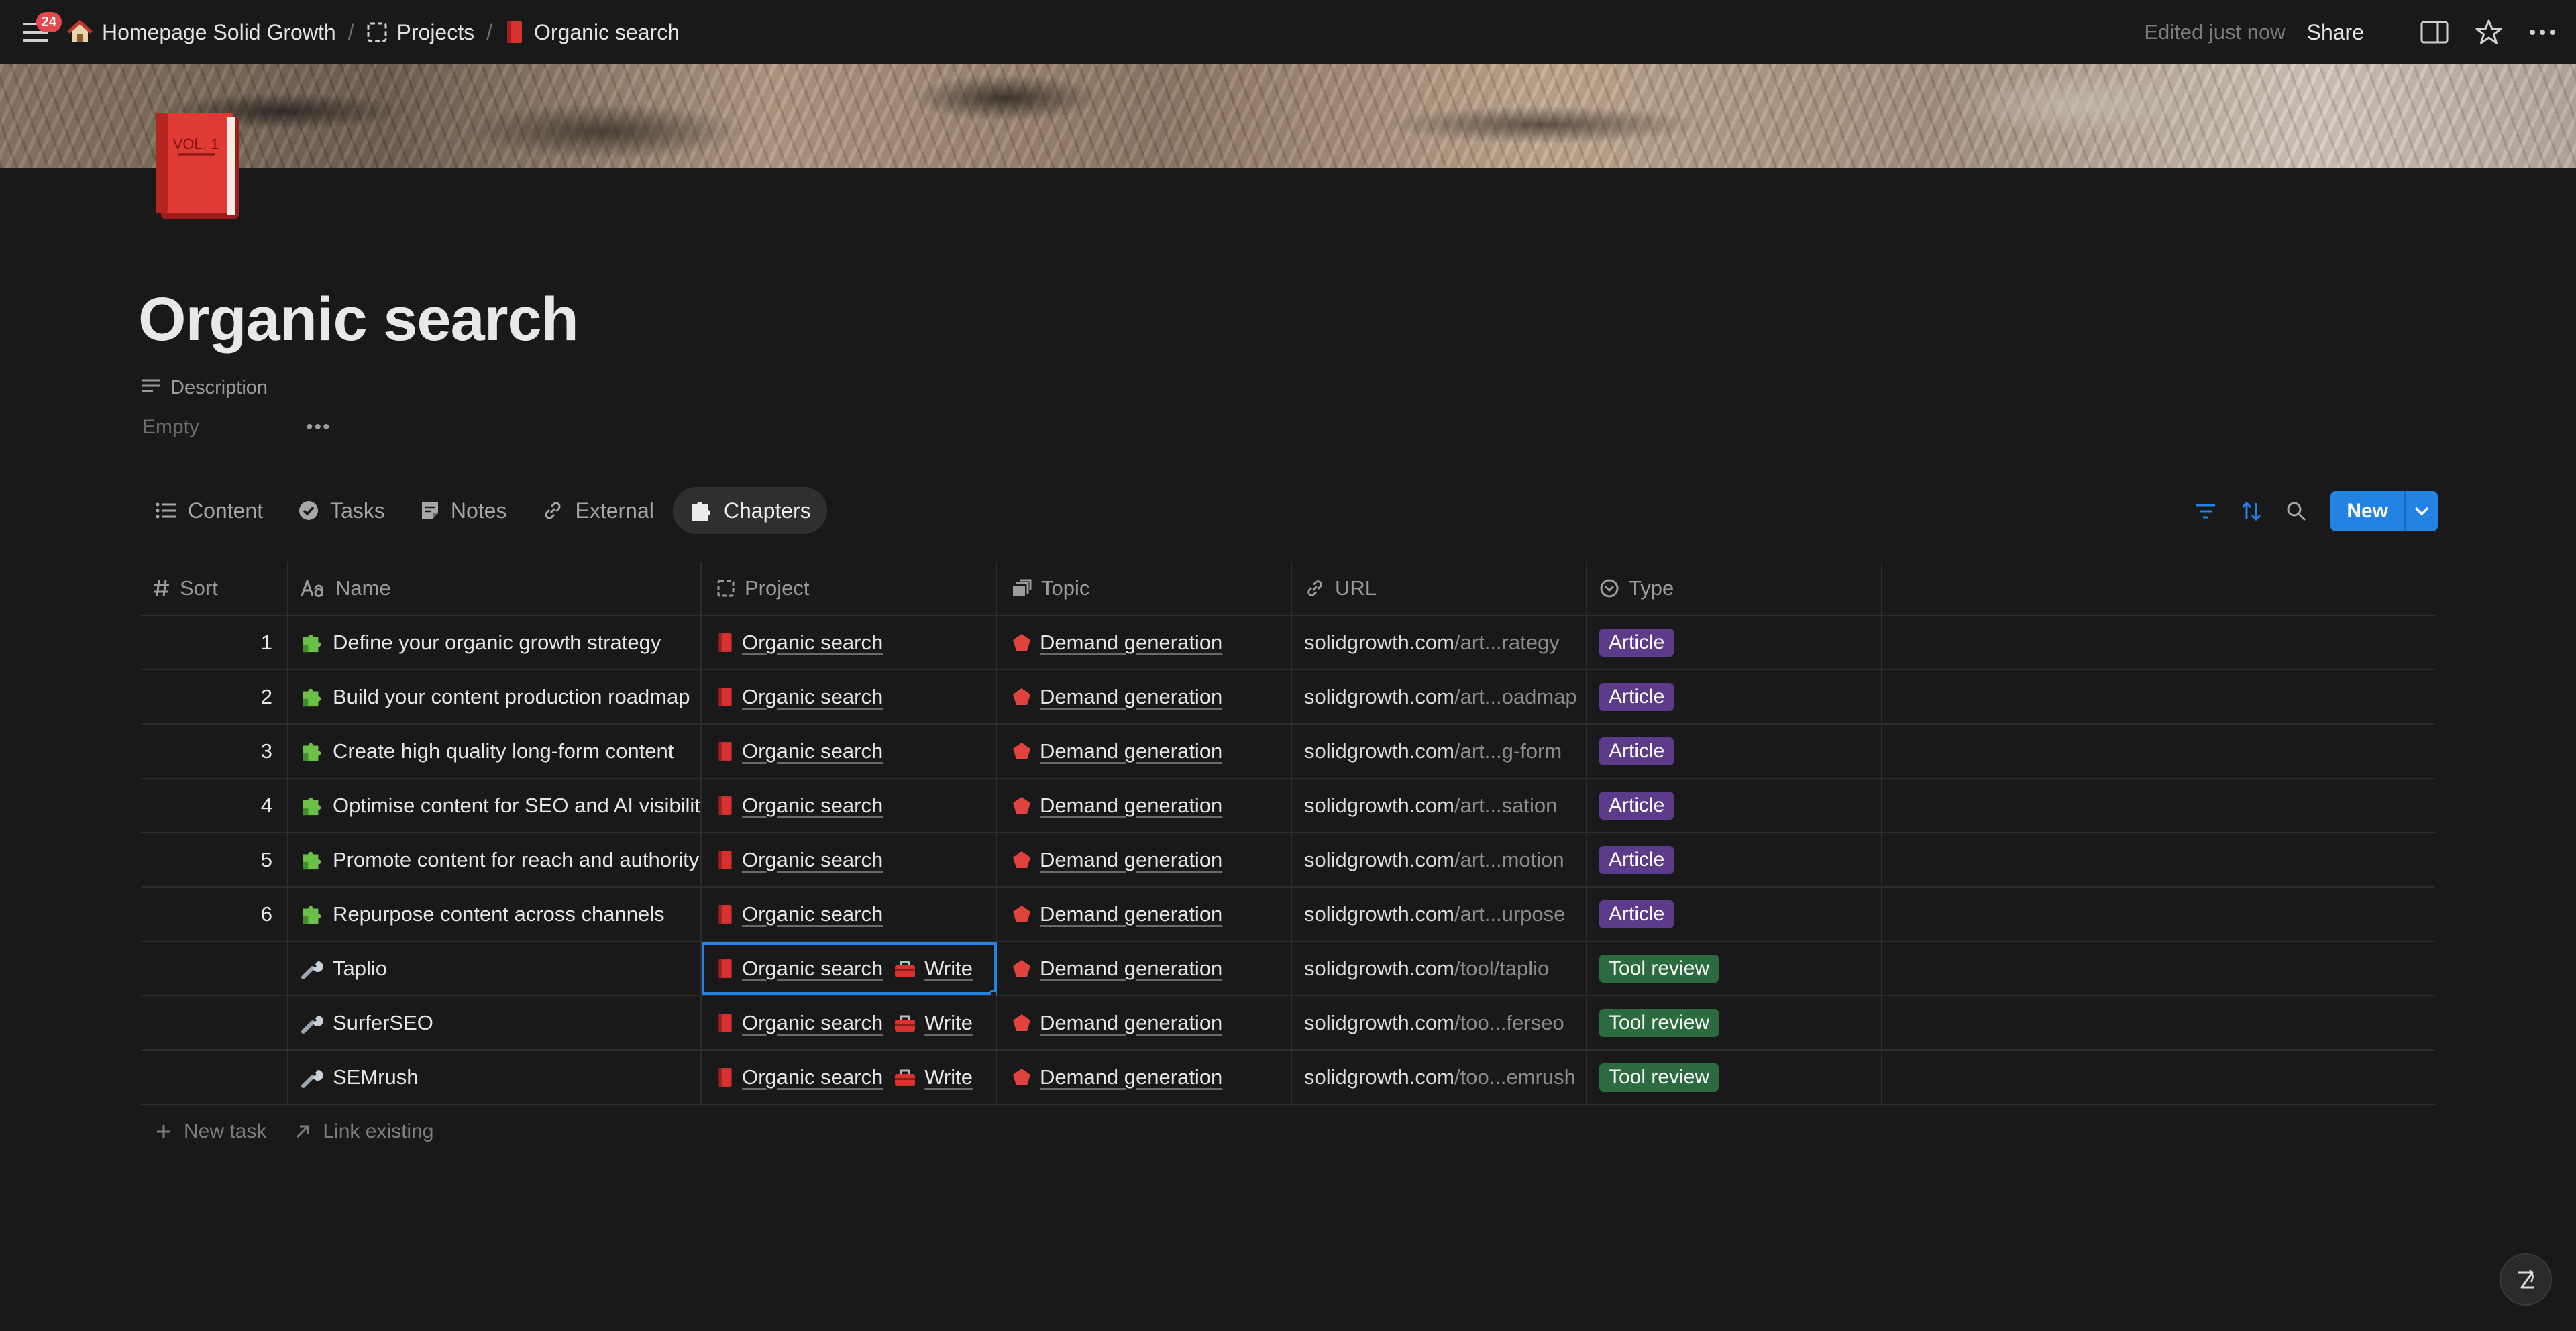  Describe the element at coordinates (749, 510) in the screenshot. I see `tab-chapters: Chapters` at that location.